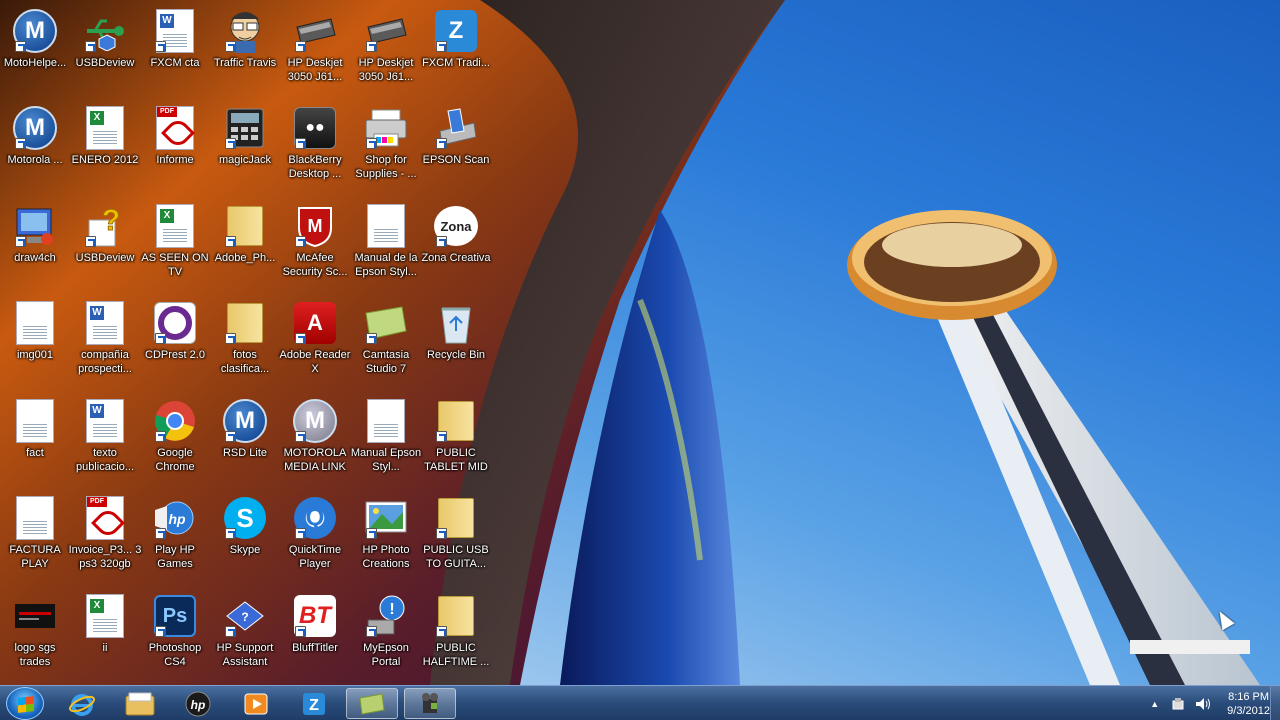  I want to click on desktop-icon: ! MyEpson Portal, so click(386, 638).